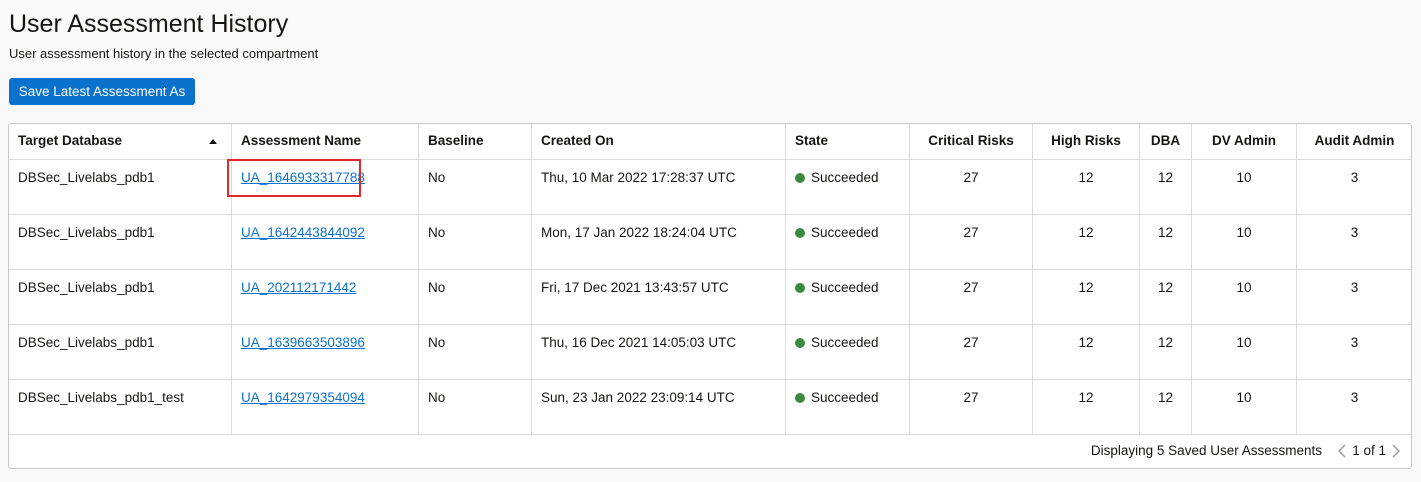  I want to click on assessment-name-link: UA_1642443844092, so click(303, 232).